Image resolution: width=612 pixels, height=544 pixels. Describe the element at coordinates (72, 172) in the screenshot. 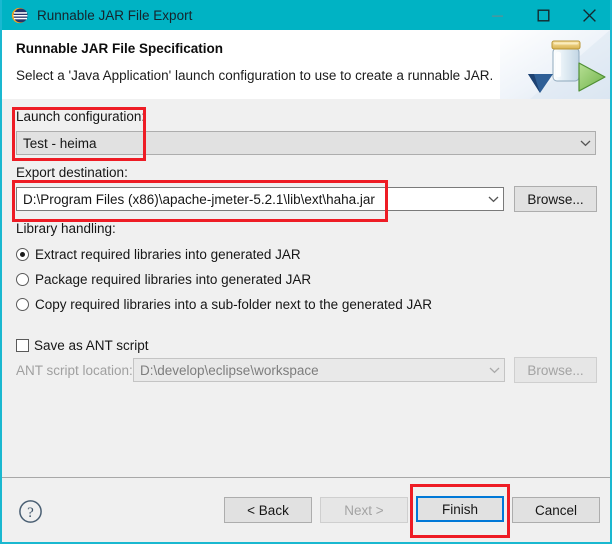

I see `export-destination-label: Export destination:` at that location.